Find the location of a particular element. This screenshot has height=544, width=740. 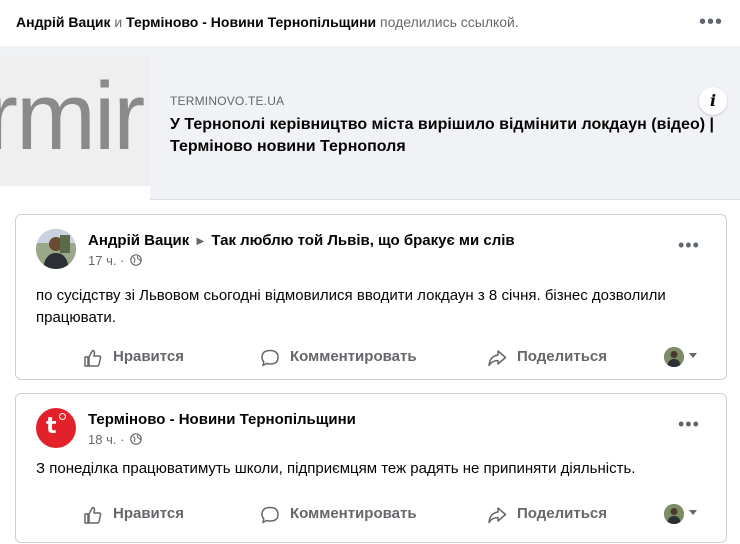

post-meta: 18 ч. · is located at coordinates (115, 439).